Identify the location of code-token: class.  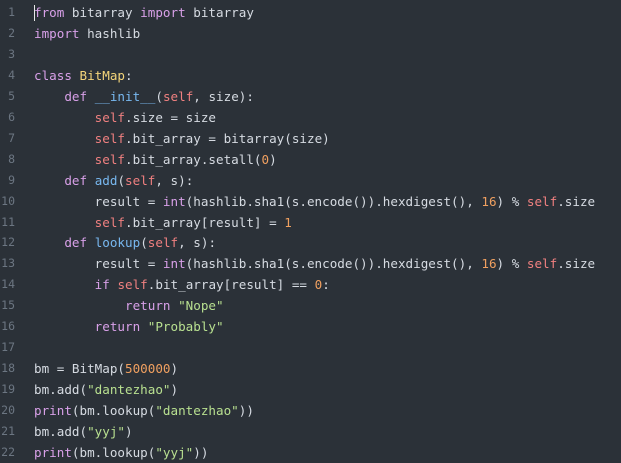
(53, 75).